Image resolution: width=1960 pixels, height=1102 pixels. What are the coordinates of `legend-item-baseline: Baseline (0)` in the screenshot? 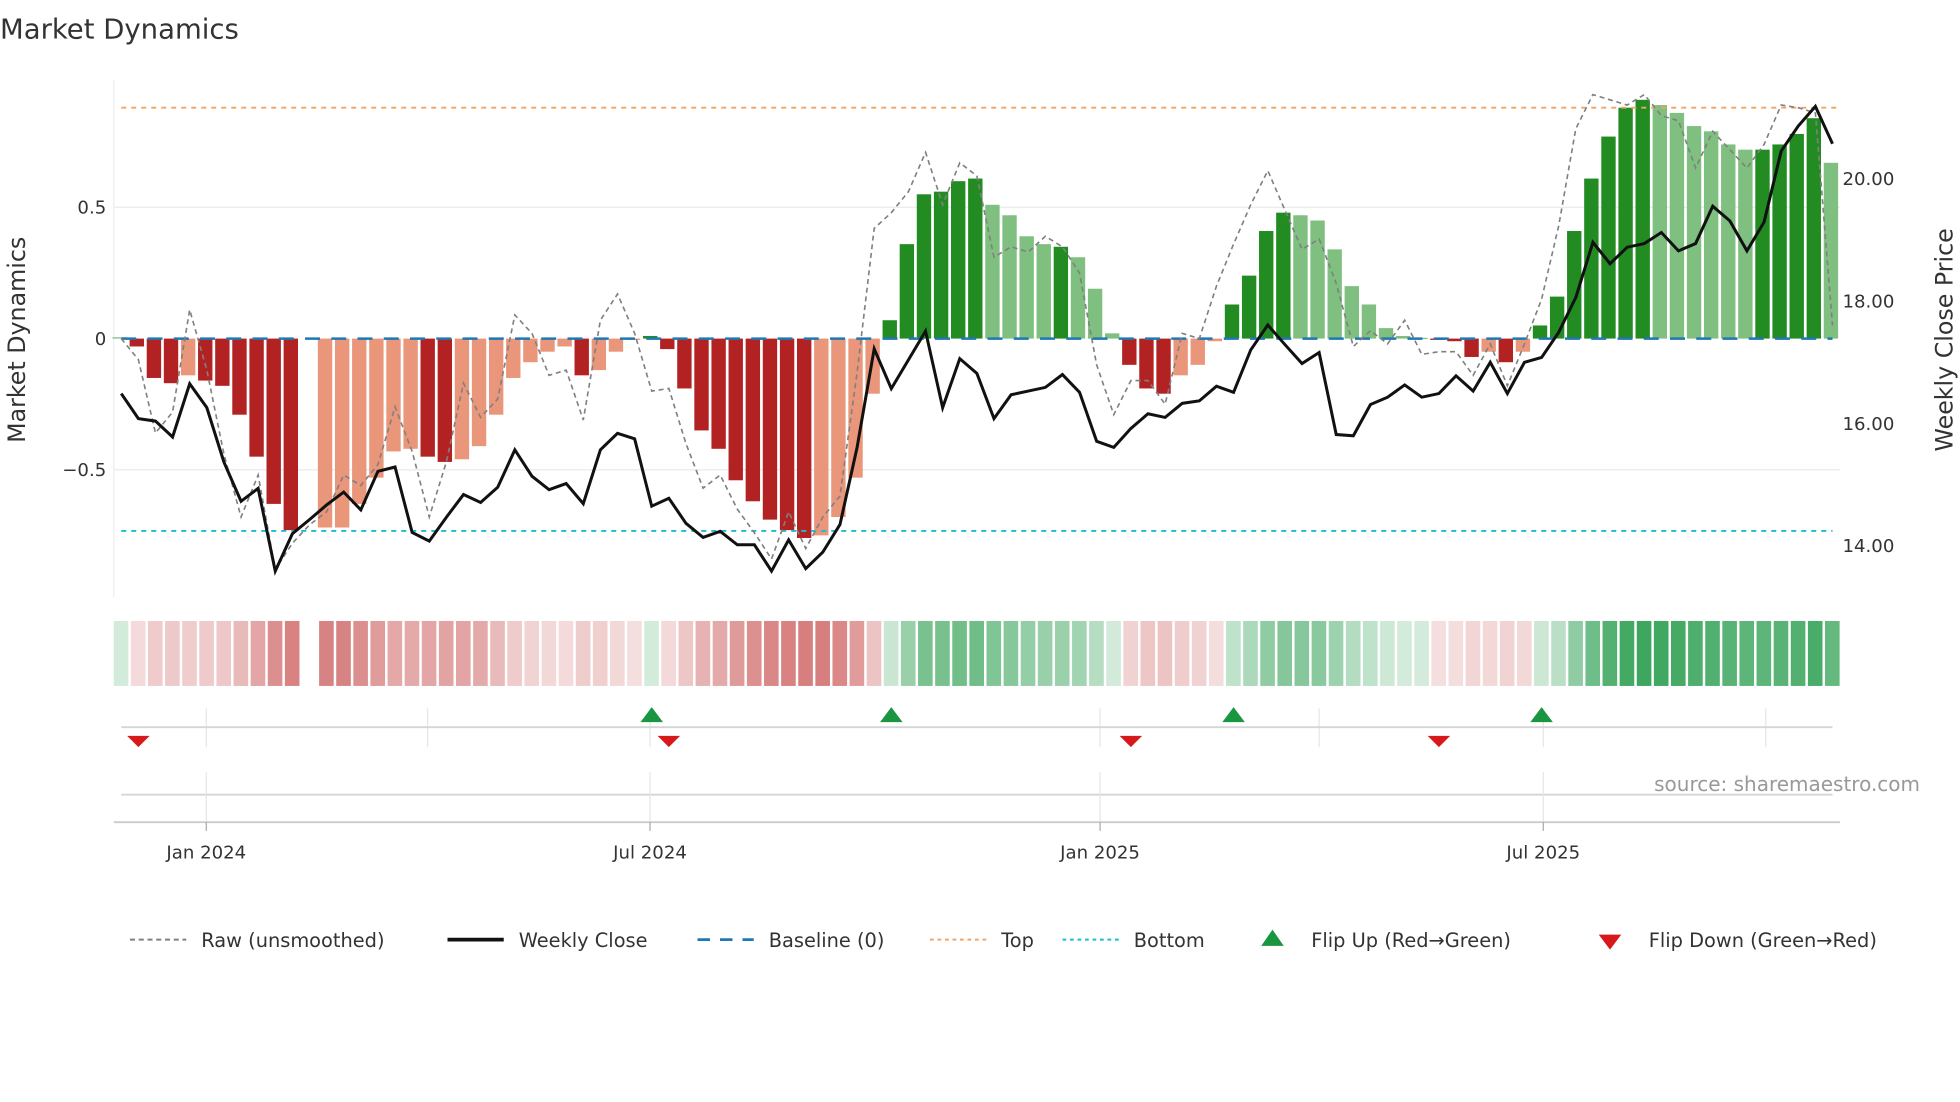 It's located at (790, 940).